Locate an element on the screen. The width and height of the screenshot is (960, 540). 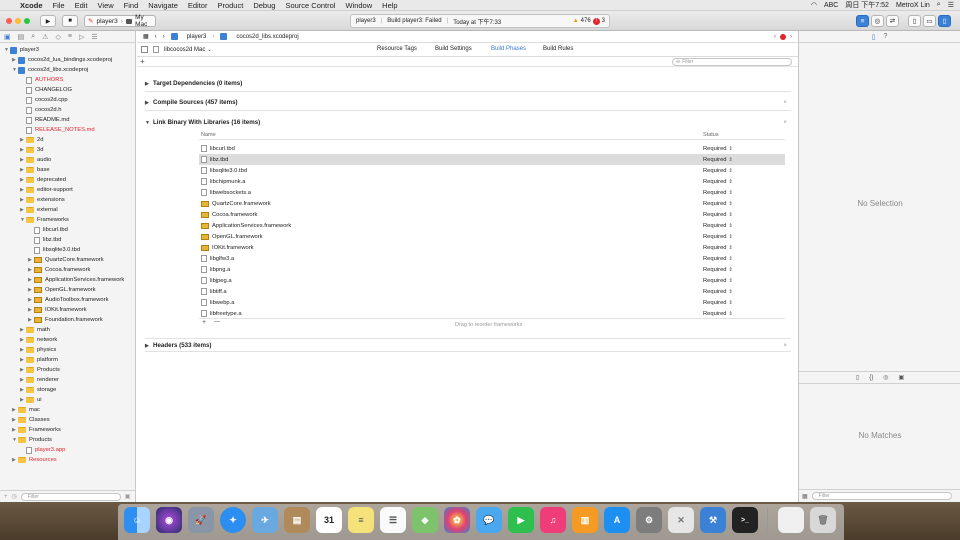
tree-item: ▼ Products is located at coordinates (32, 440).